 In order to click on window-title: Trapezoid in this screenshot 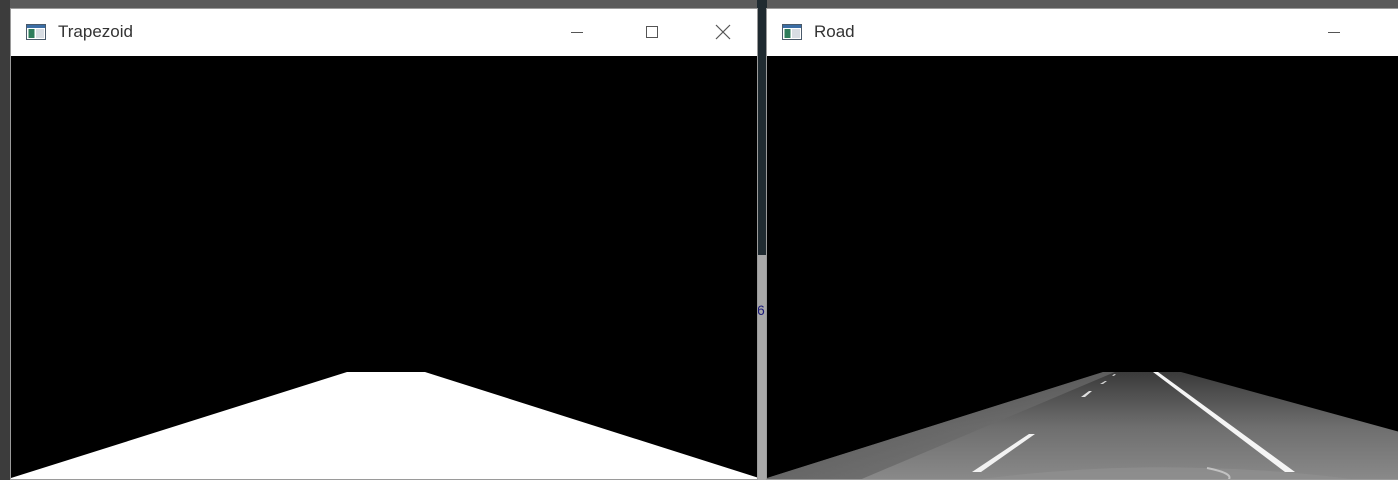, I will do `click(95, 31)`.